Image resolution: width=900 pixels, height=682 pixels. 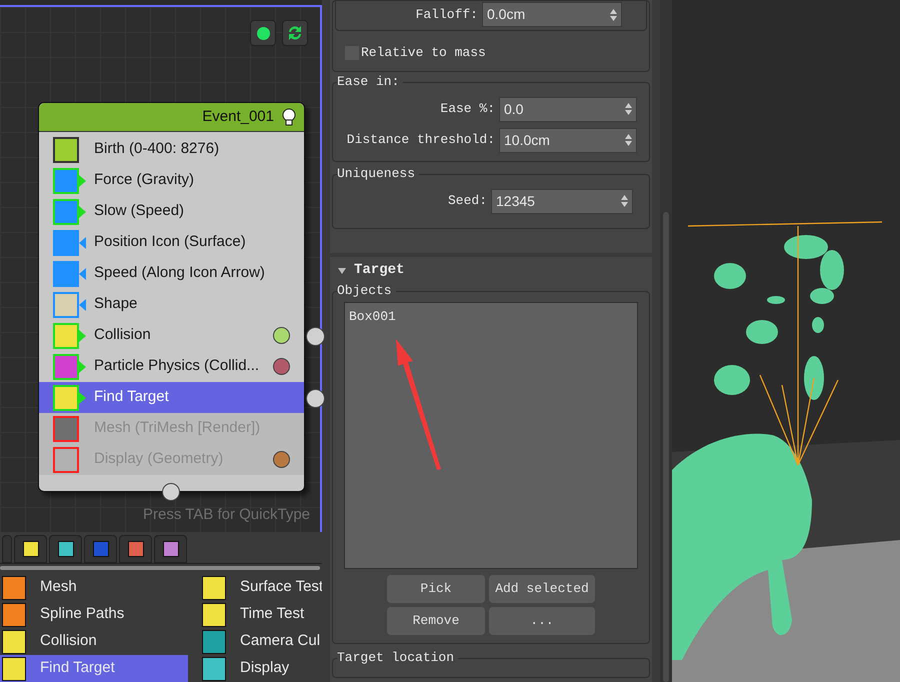 I want to click on depot-label: Display, so click(x=265, y=668).